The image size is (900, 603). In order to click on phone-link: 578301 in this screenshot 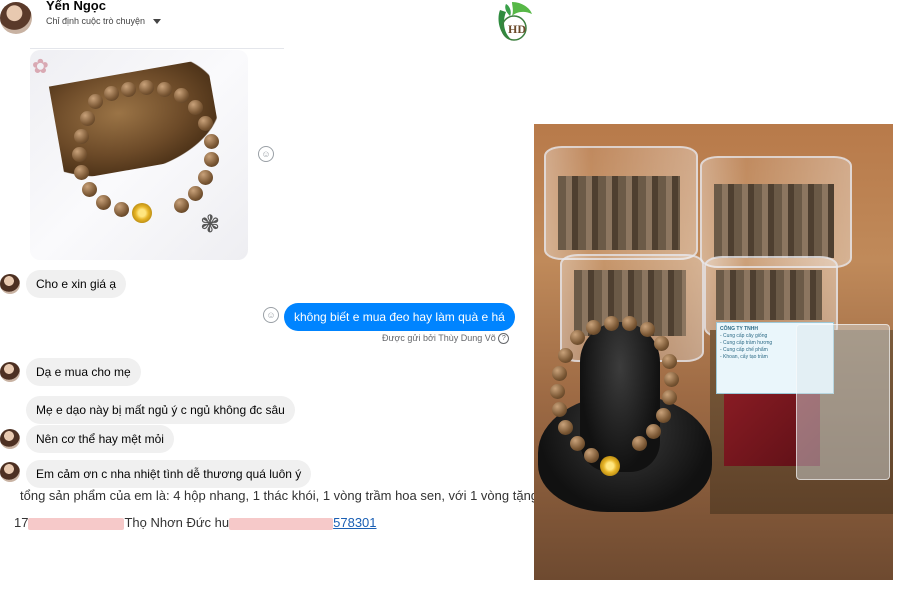, I will do `click(354, 522)`.